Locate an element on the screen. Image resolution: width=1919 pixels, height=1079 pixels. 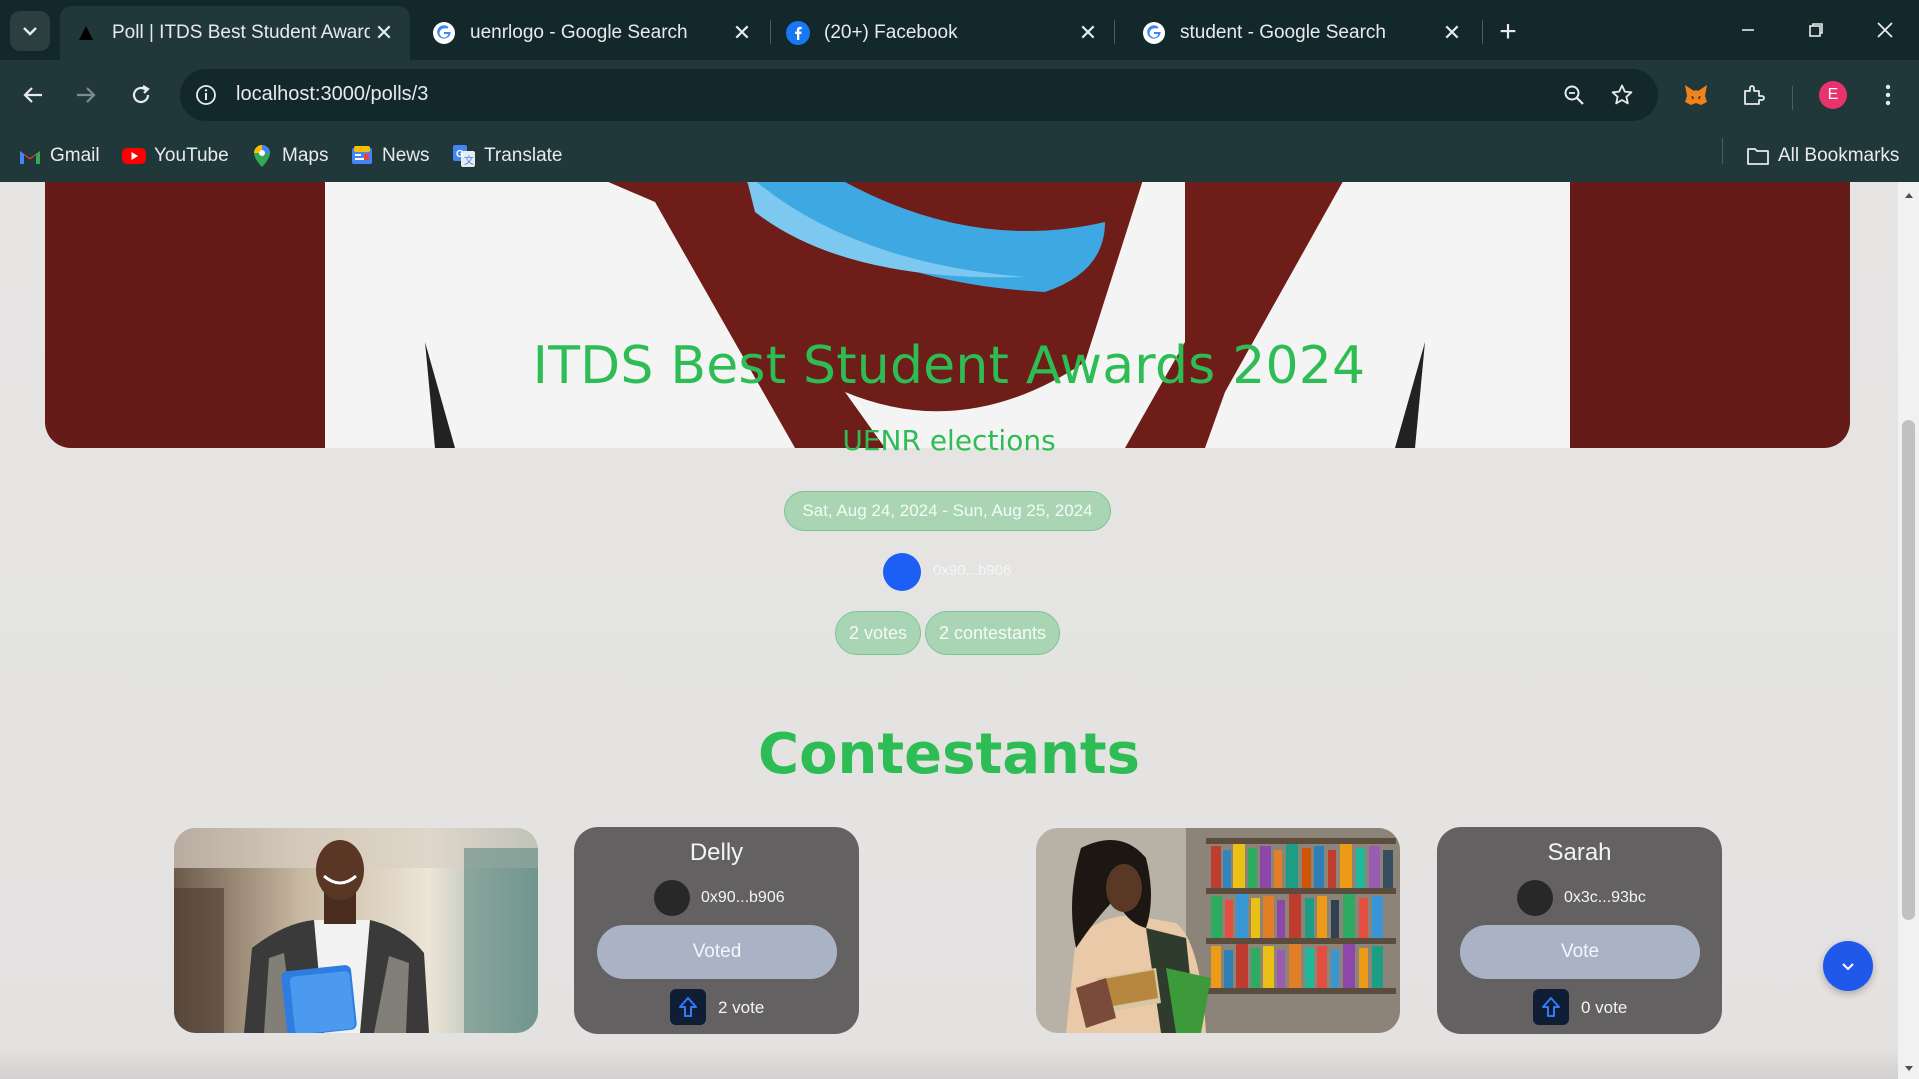
svg-text: 文 is located at coordinates (469, 160).